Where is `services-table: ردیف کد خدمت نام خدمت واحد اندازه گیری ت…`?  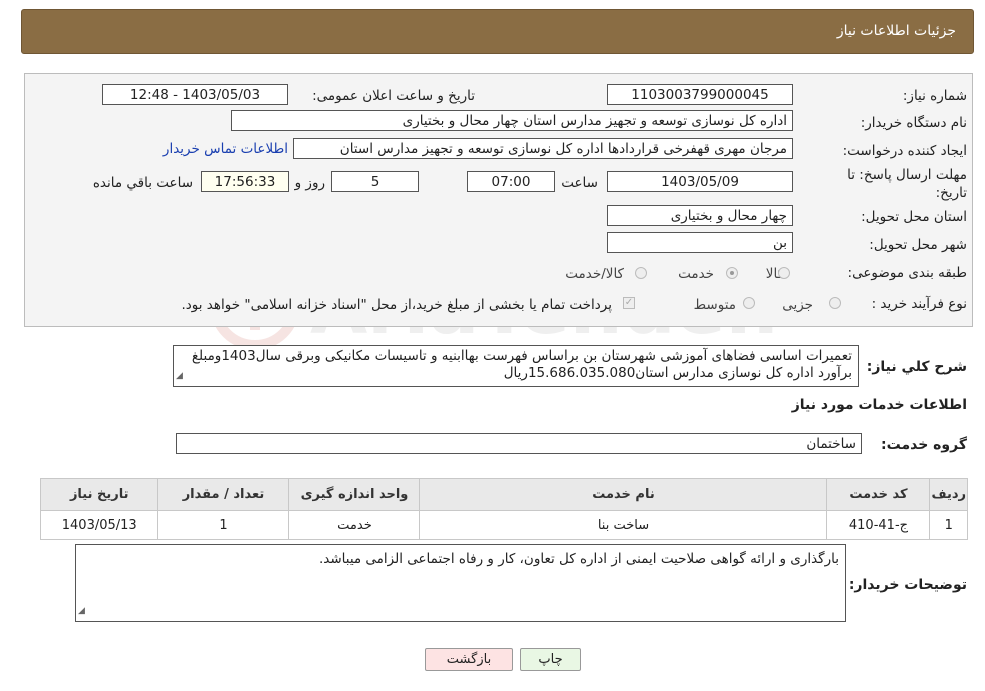 services-table: ردیف کد خدمت نام خدمت واحد اندازه گیری ت… is located at coordinates (503, 509).